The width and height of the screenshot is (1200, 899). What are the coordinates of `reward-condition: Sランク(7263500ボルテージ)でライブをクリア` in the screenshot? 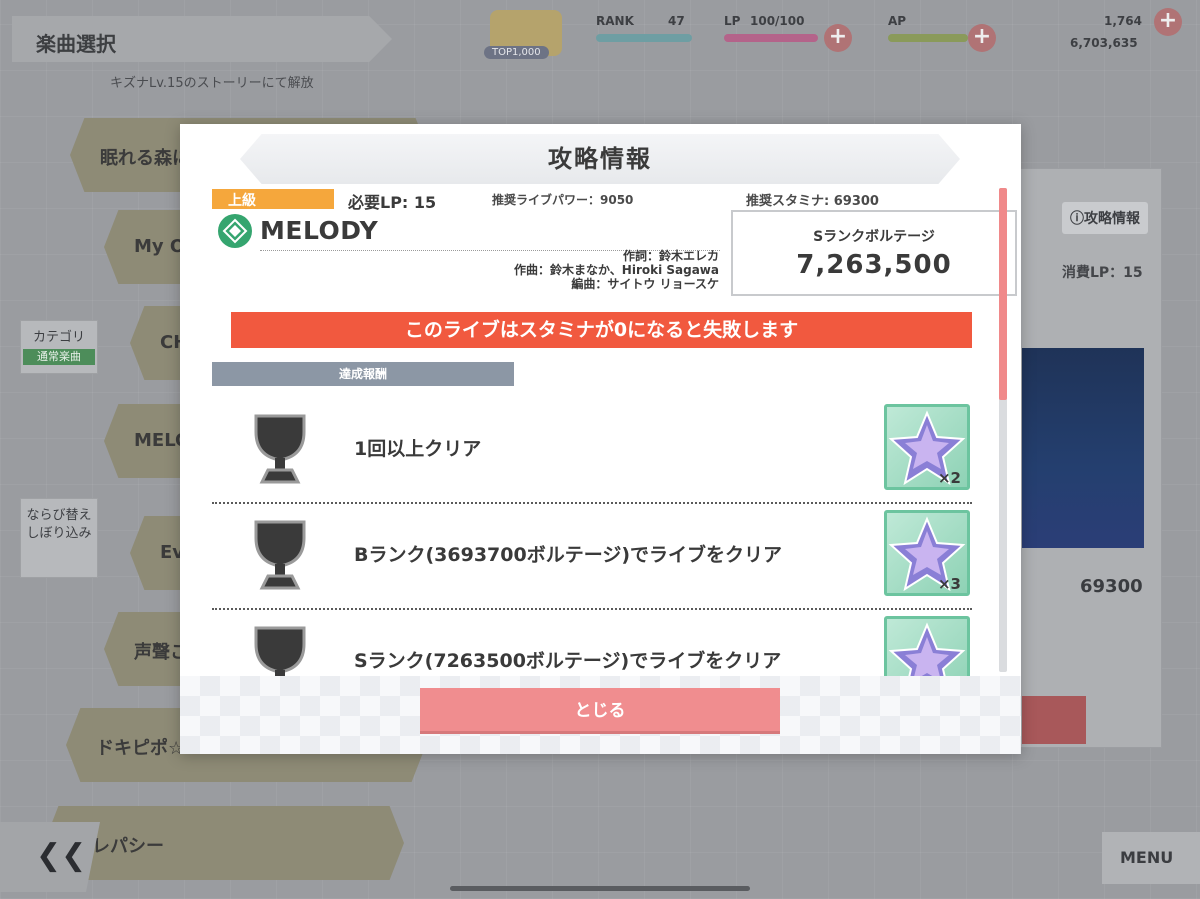 It's located at (568, 661).